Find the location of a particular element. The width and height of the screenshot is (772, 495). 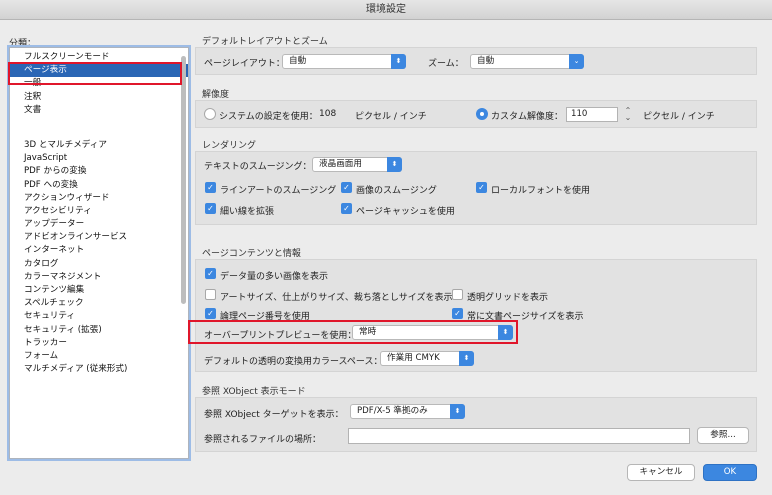

category-item: 注釈 is located at coordinates (99, 97).